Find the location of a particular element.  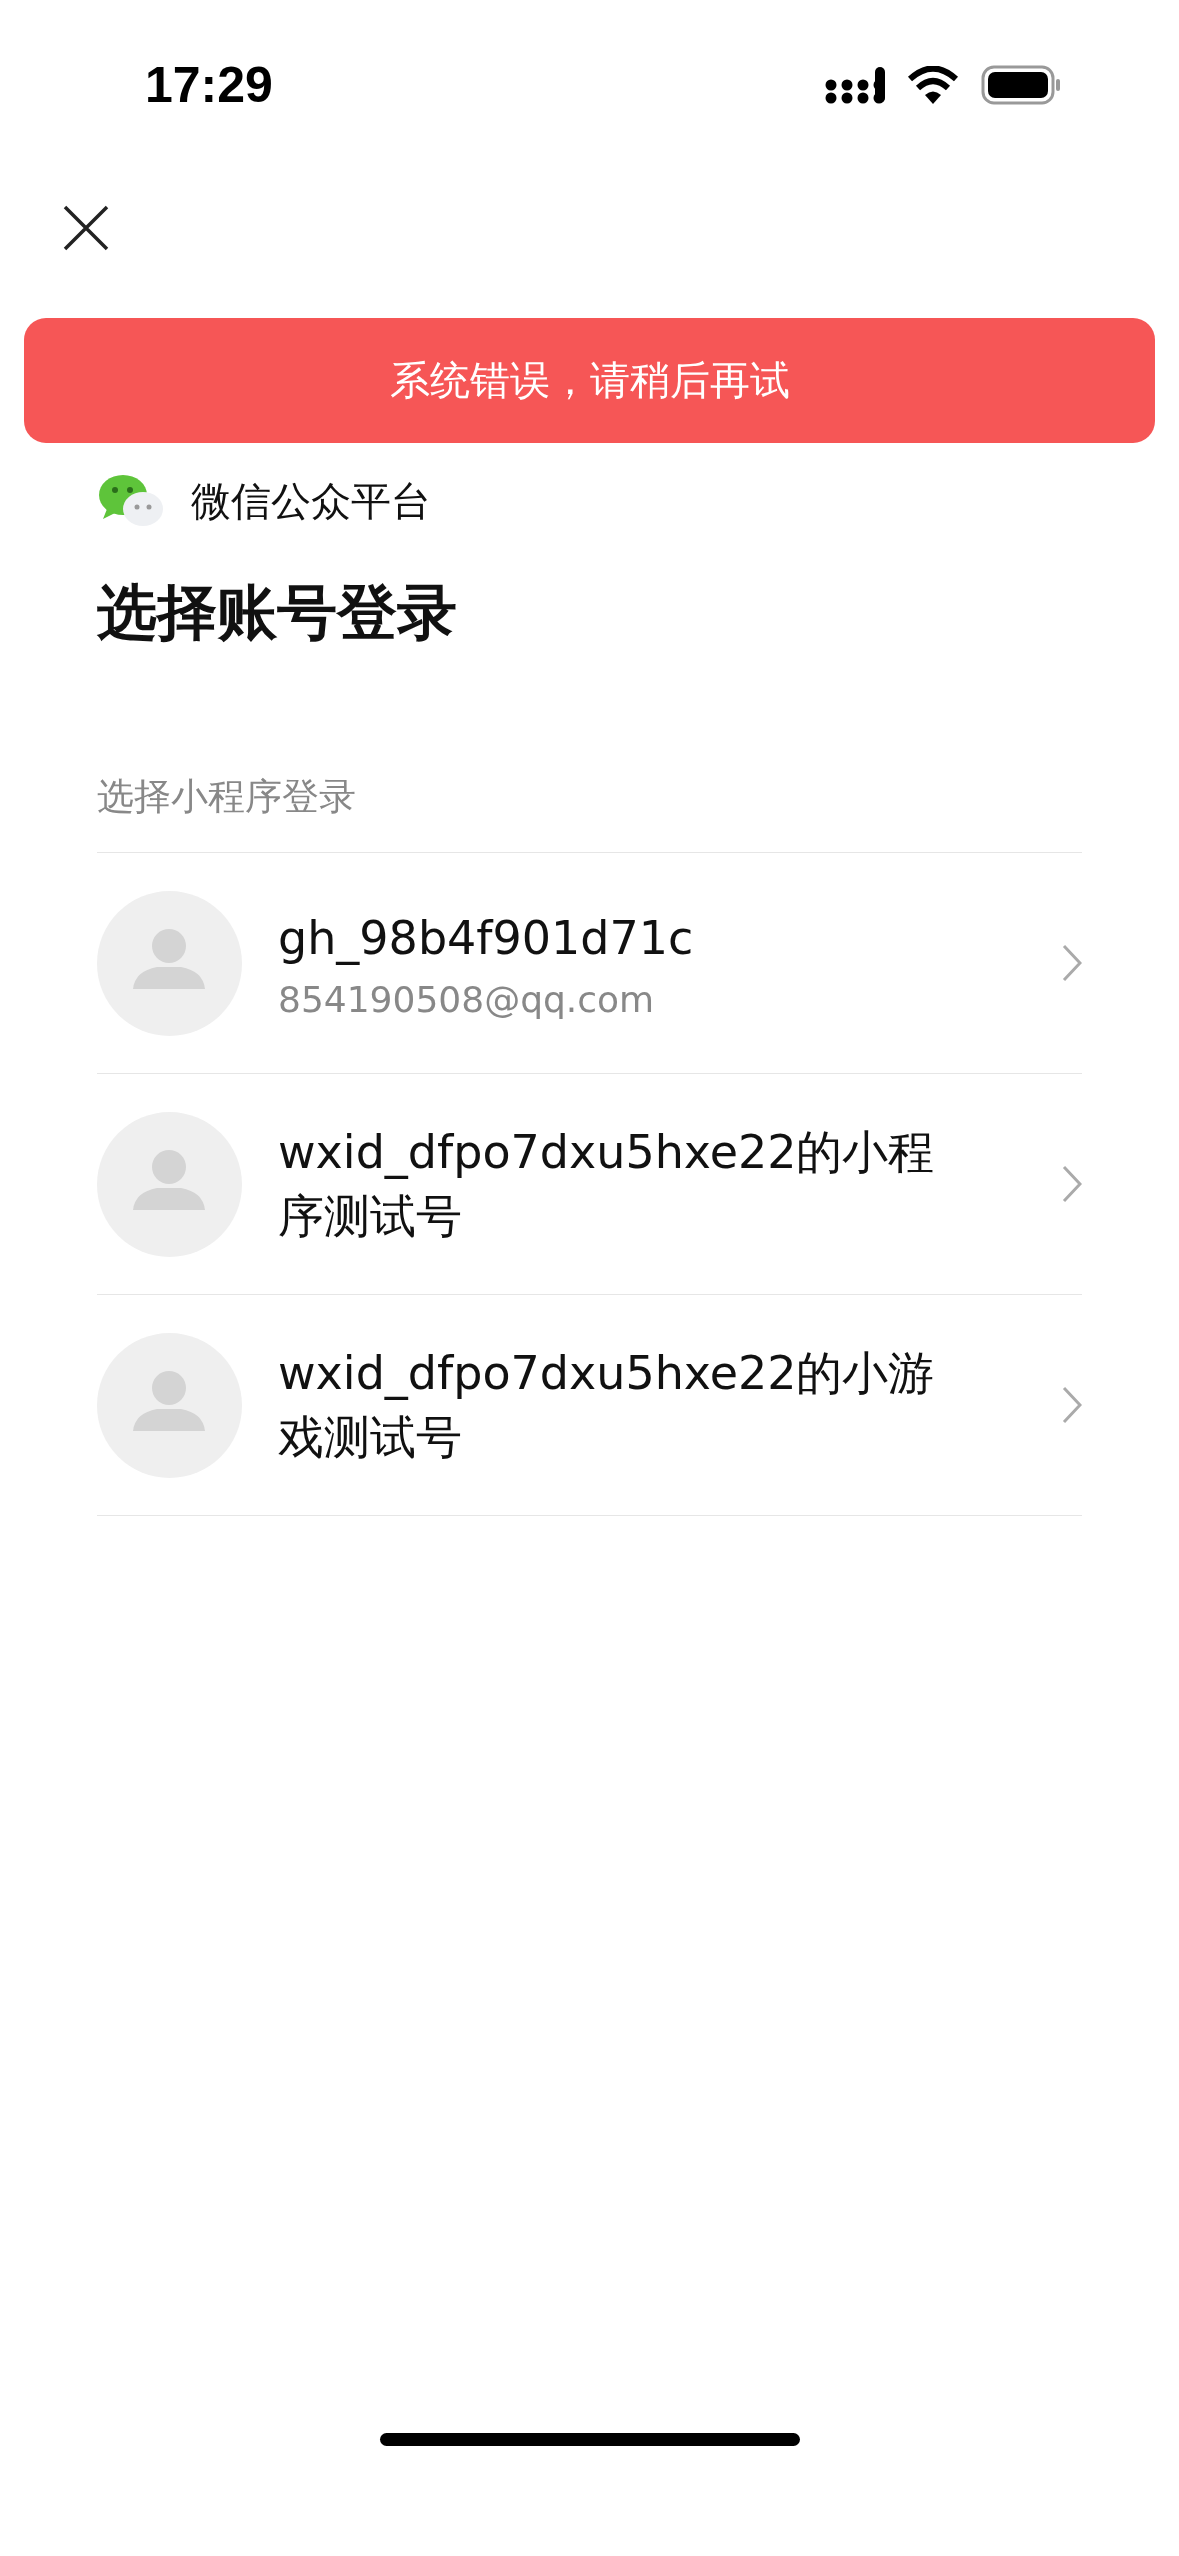

page-title: 选择账号登录 is located at coordinates (277, 612).